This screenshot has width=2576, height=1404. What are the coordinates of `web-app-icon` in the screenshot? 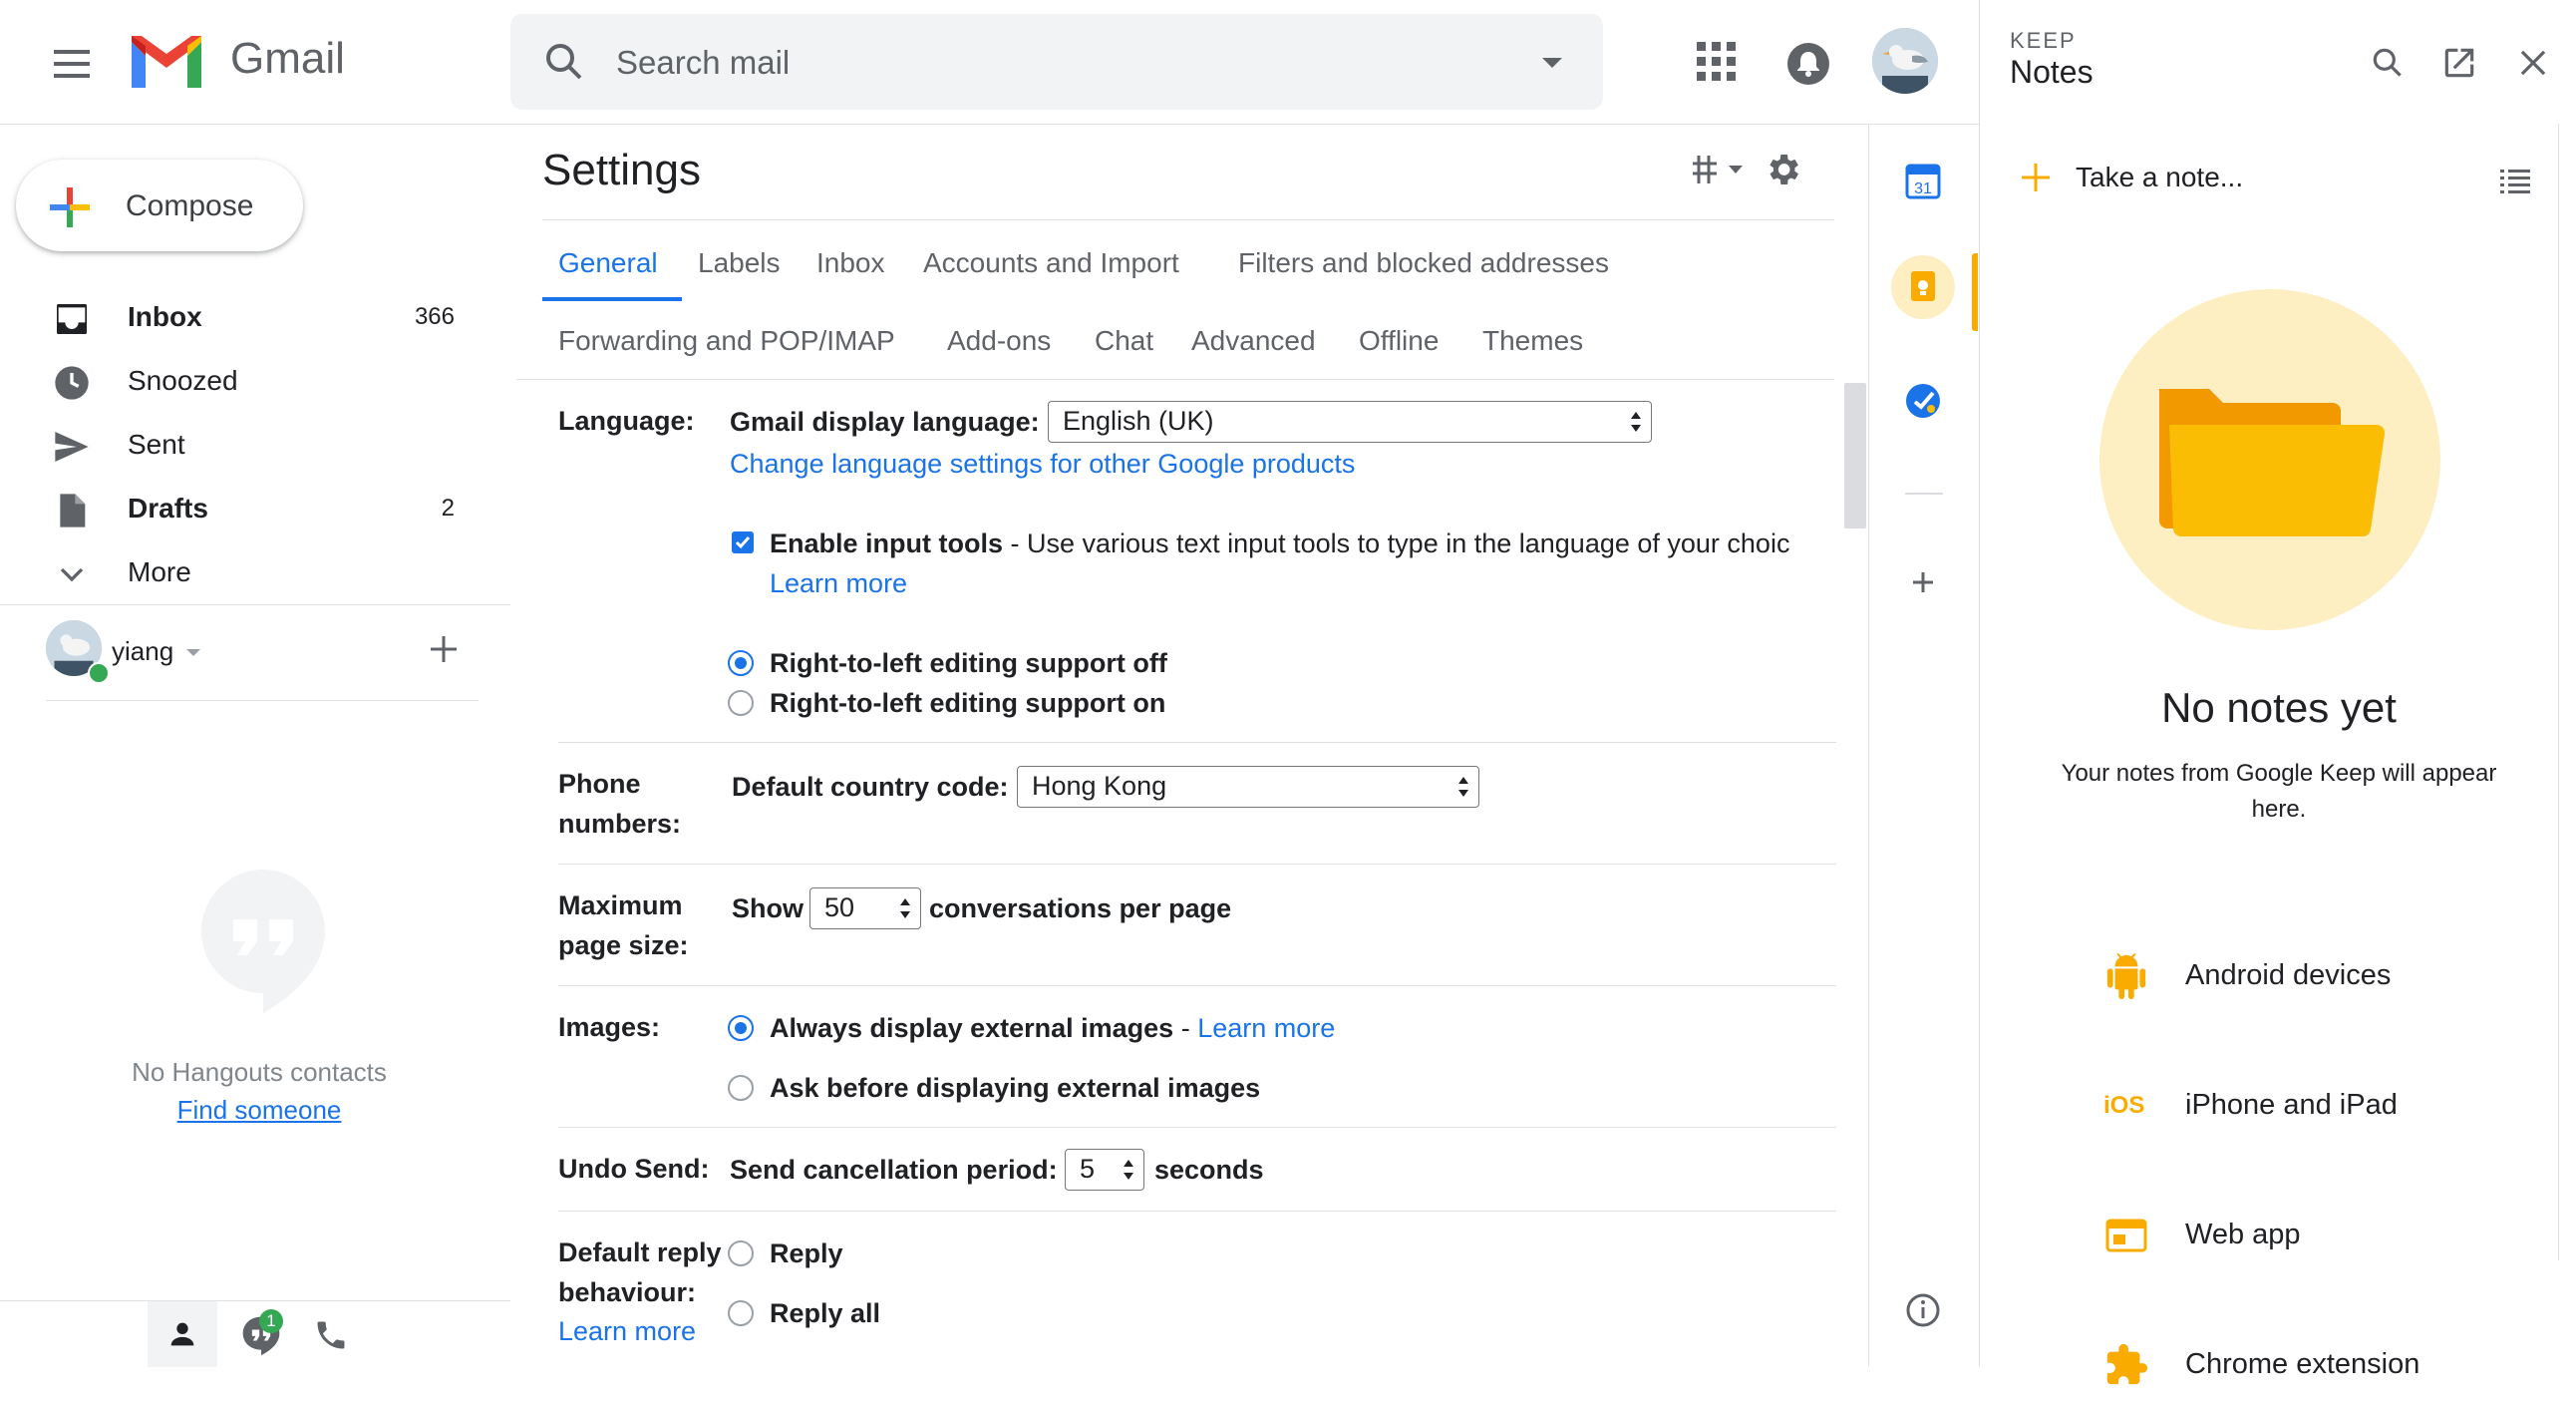 It's located at (2126, 1236).